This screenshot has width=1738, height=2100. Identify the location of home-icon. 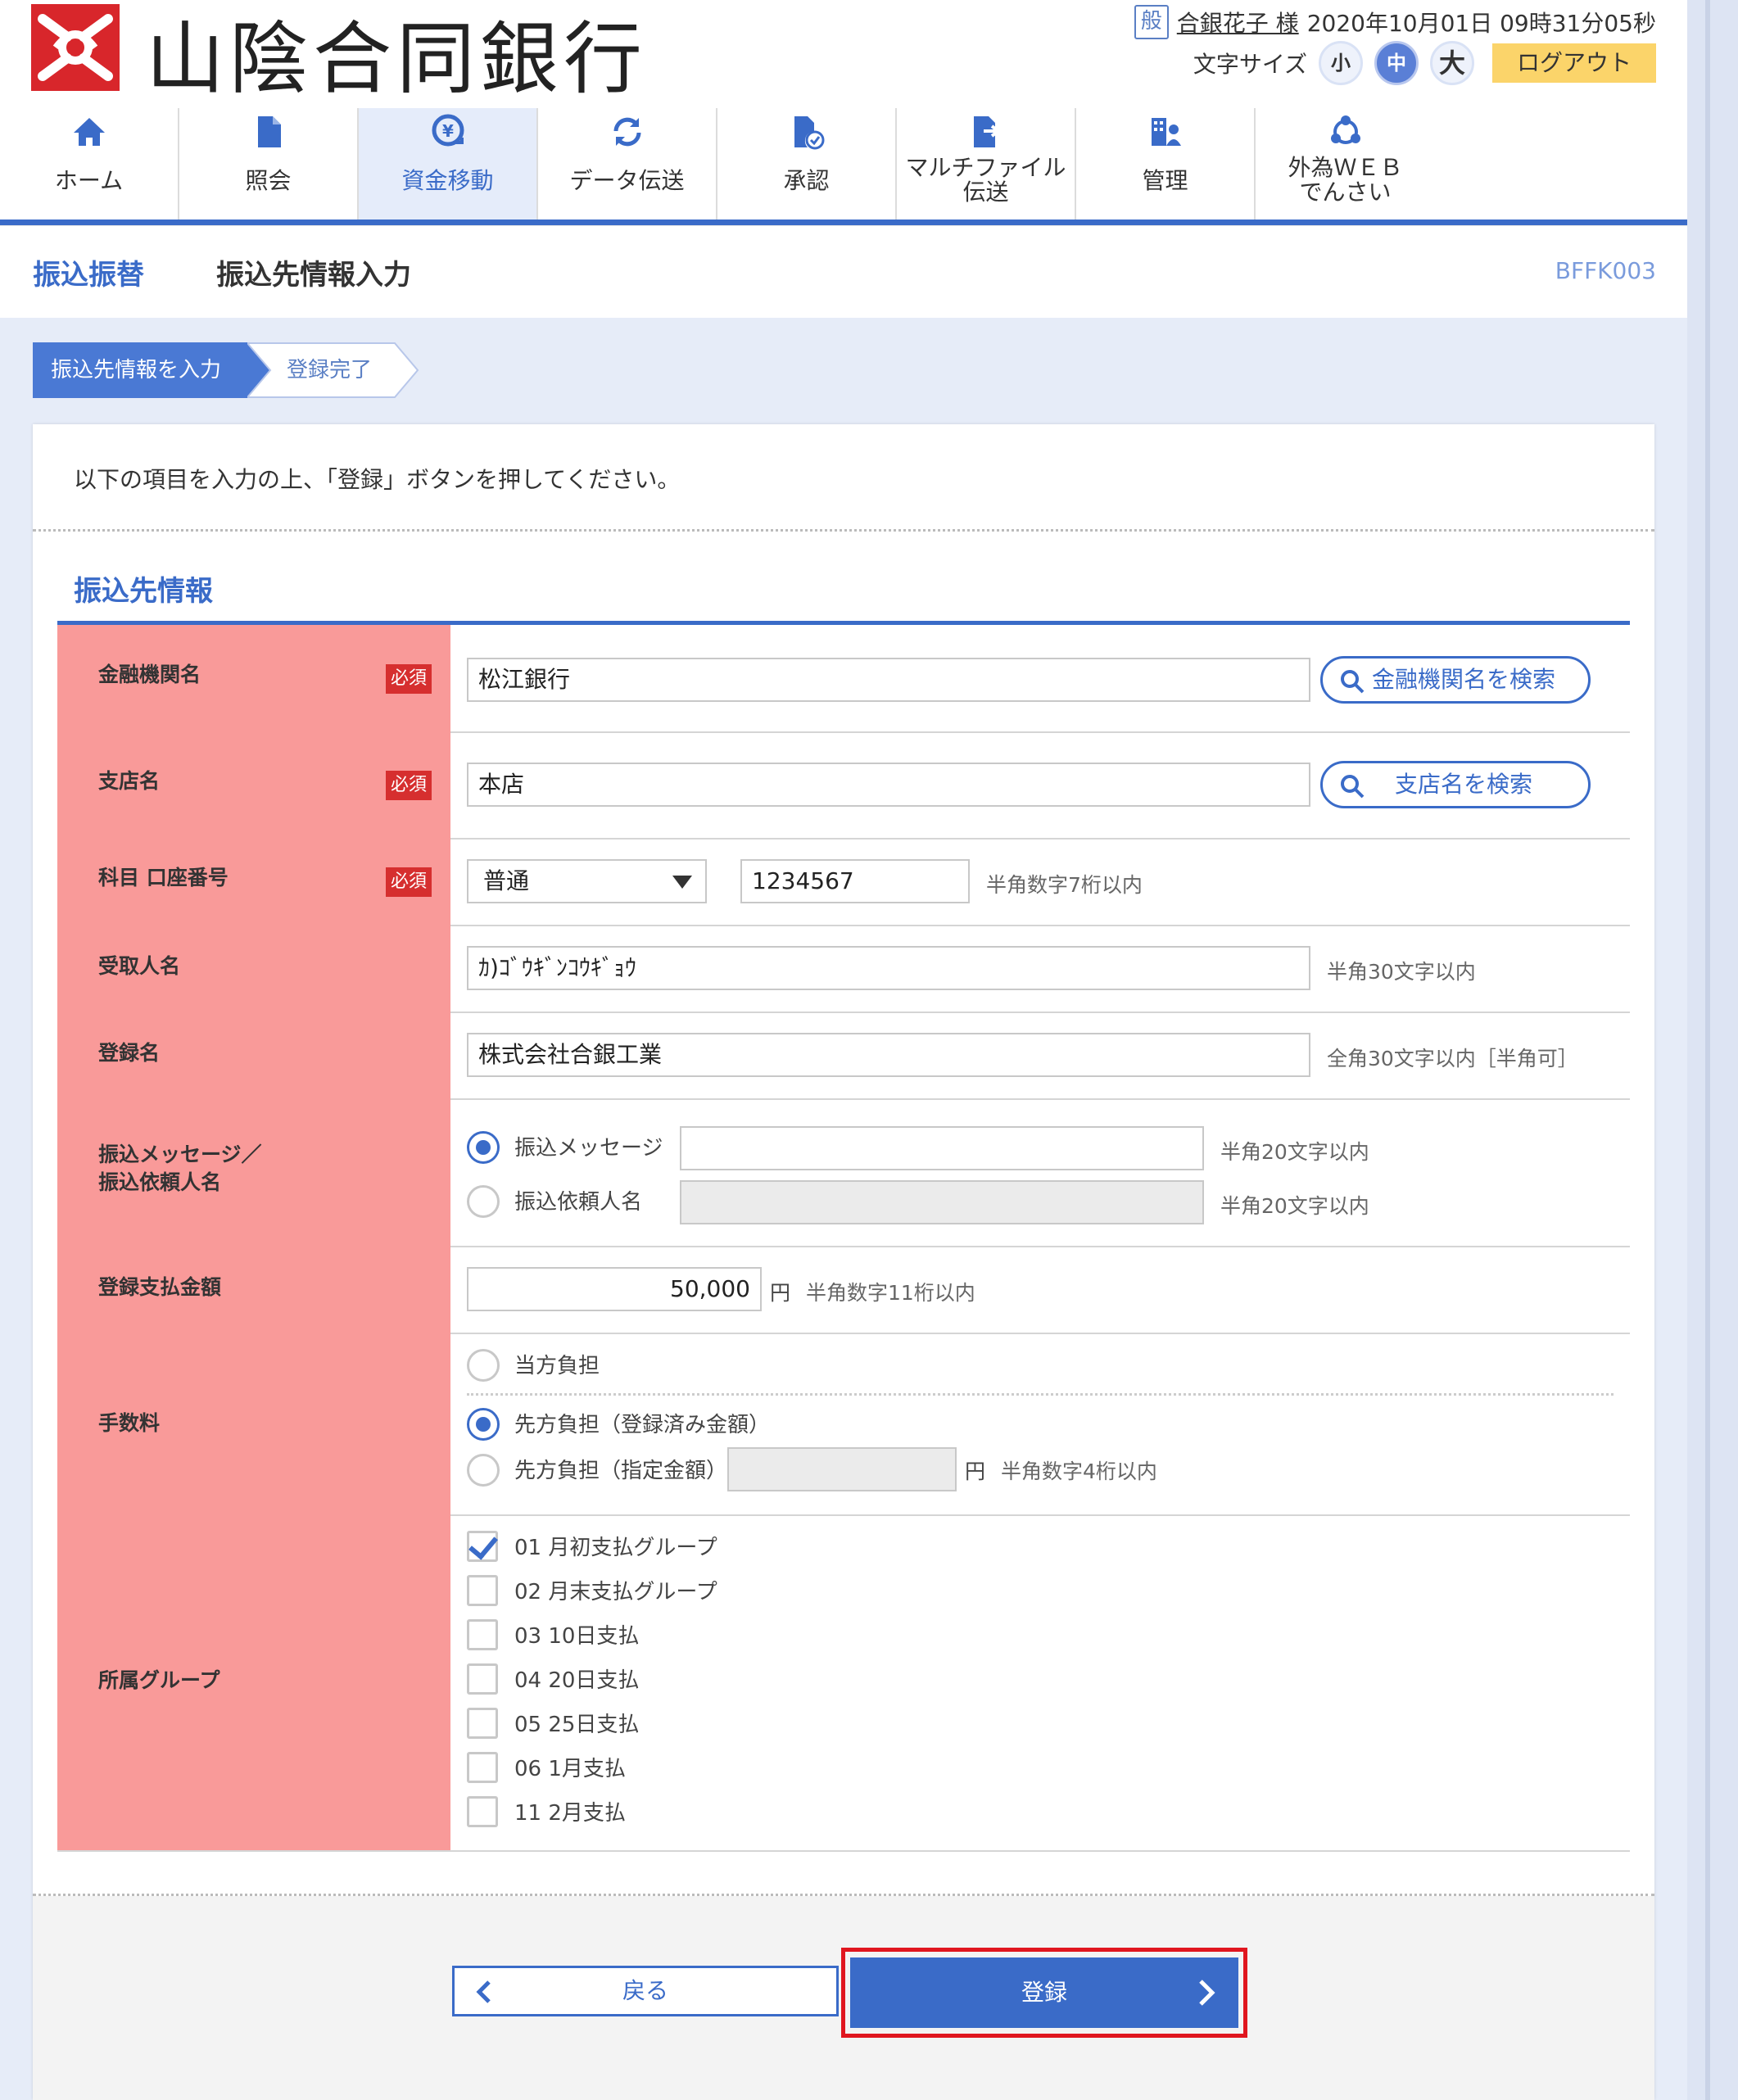
(89, 134).